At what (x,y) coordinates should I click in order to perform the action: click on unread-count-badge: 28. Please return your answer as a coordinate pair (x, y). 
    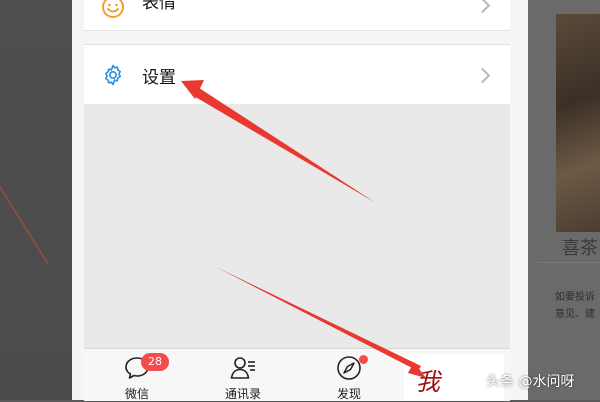
    Looking at the image, I should click on (155, 362).